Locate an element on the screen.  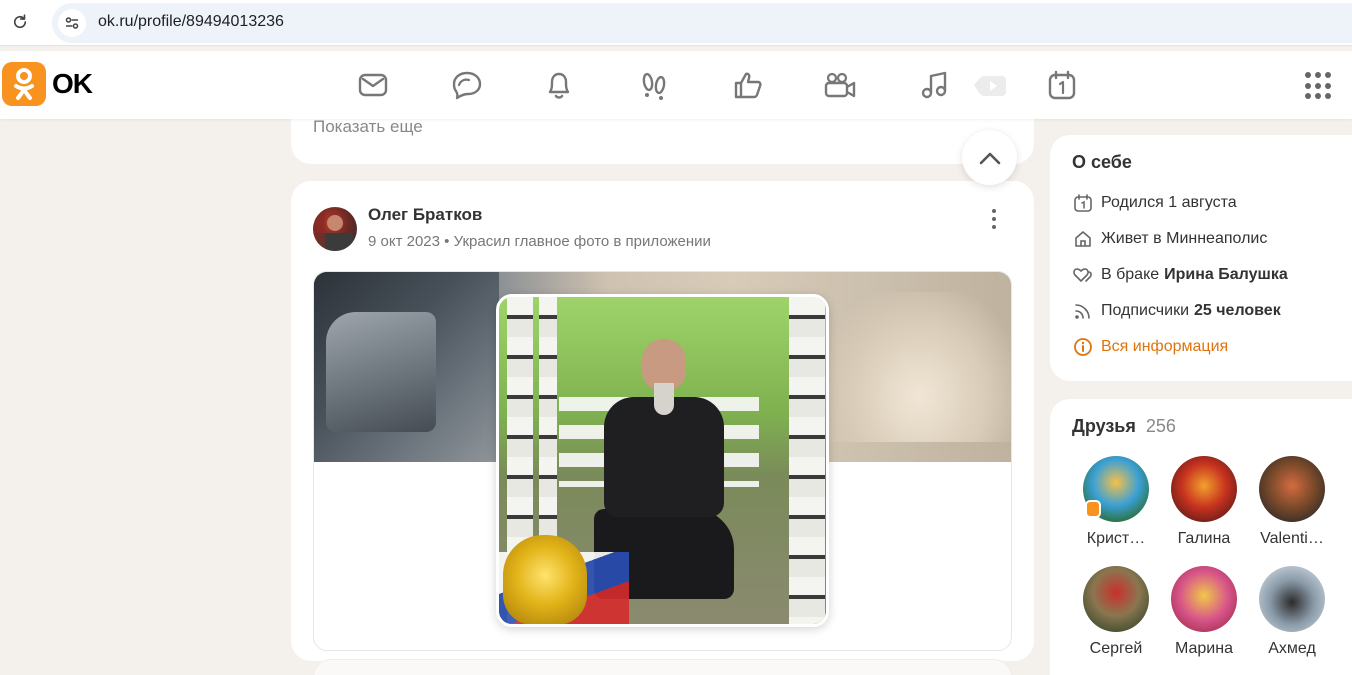
marriage-label: В браке is located at coordinates (1130, 274).